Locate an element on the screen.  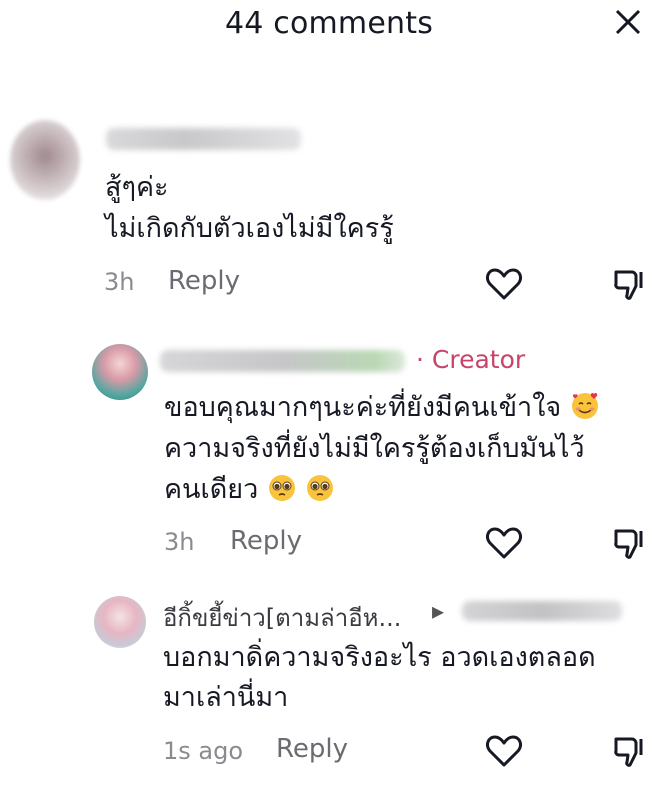
close-button is located at coordinates (628, 22).